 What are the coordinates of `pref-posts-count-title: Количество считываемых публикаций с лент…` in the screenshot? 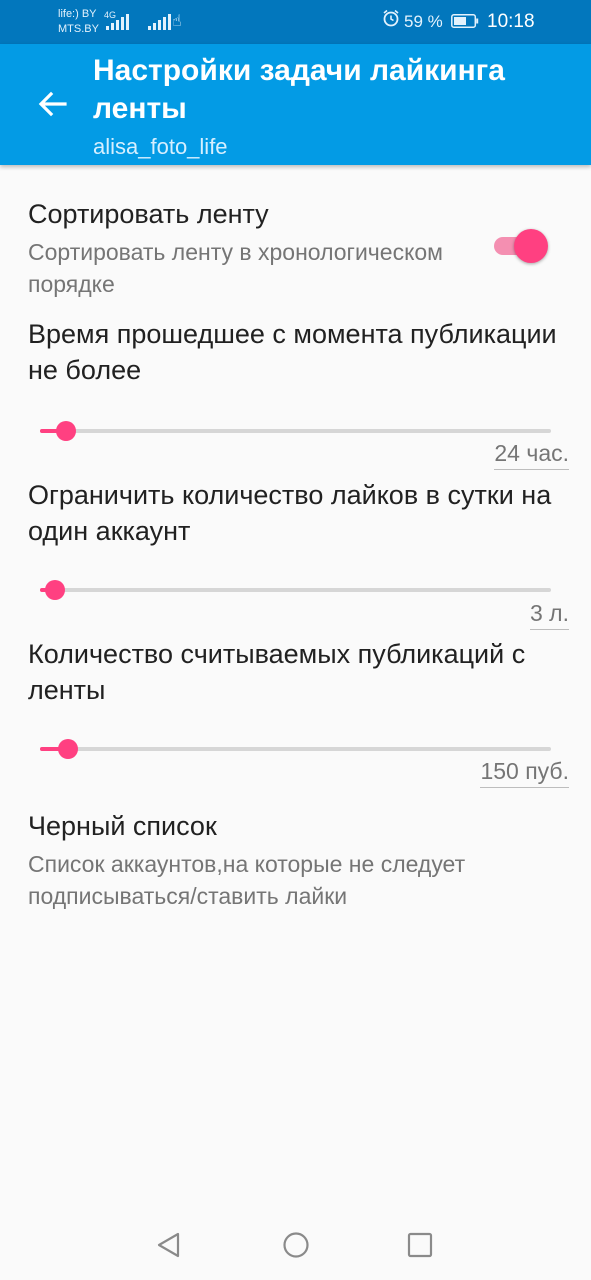 It's located at (277, 672).